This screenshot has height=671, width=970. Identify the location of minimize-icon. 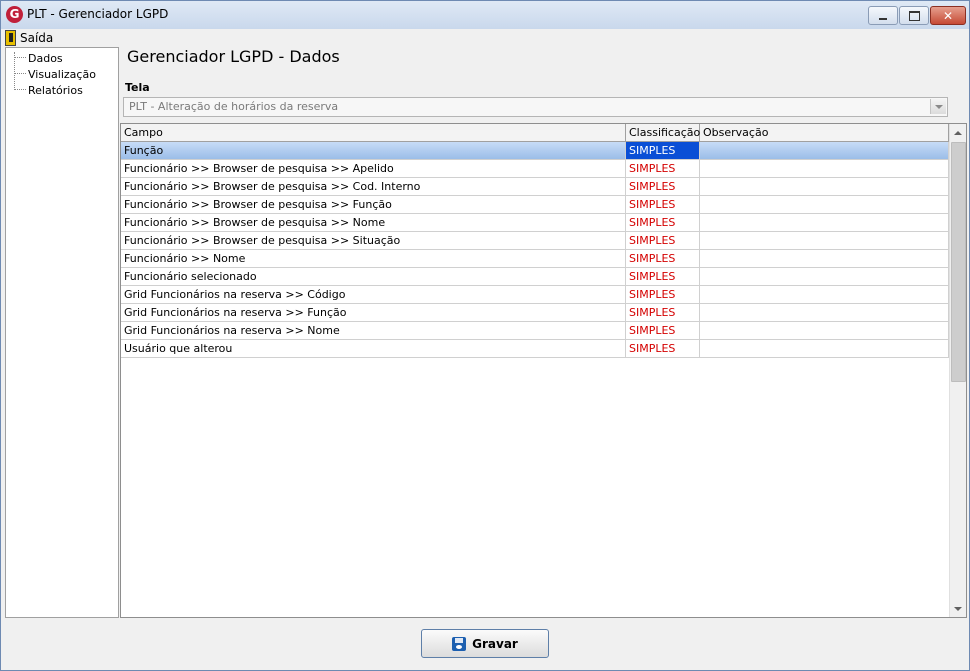
(883, 18).